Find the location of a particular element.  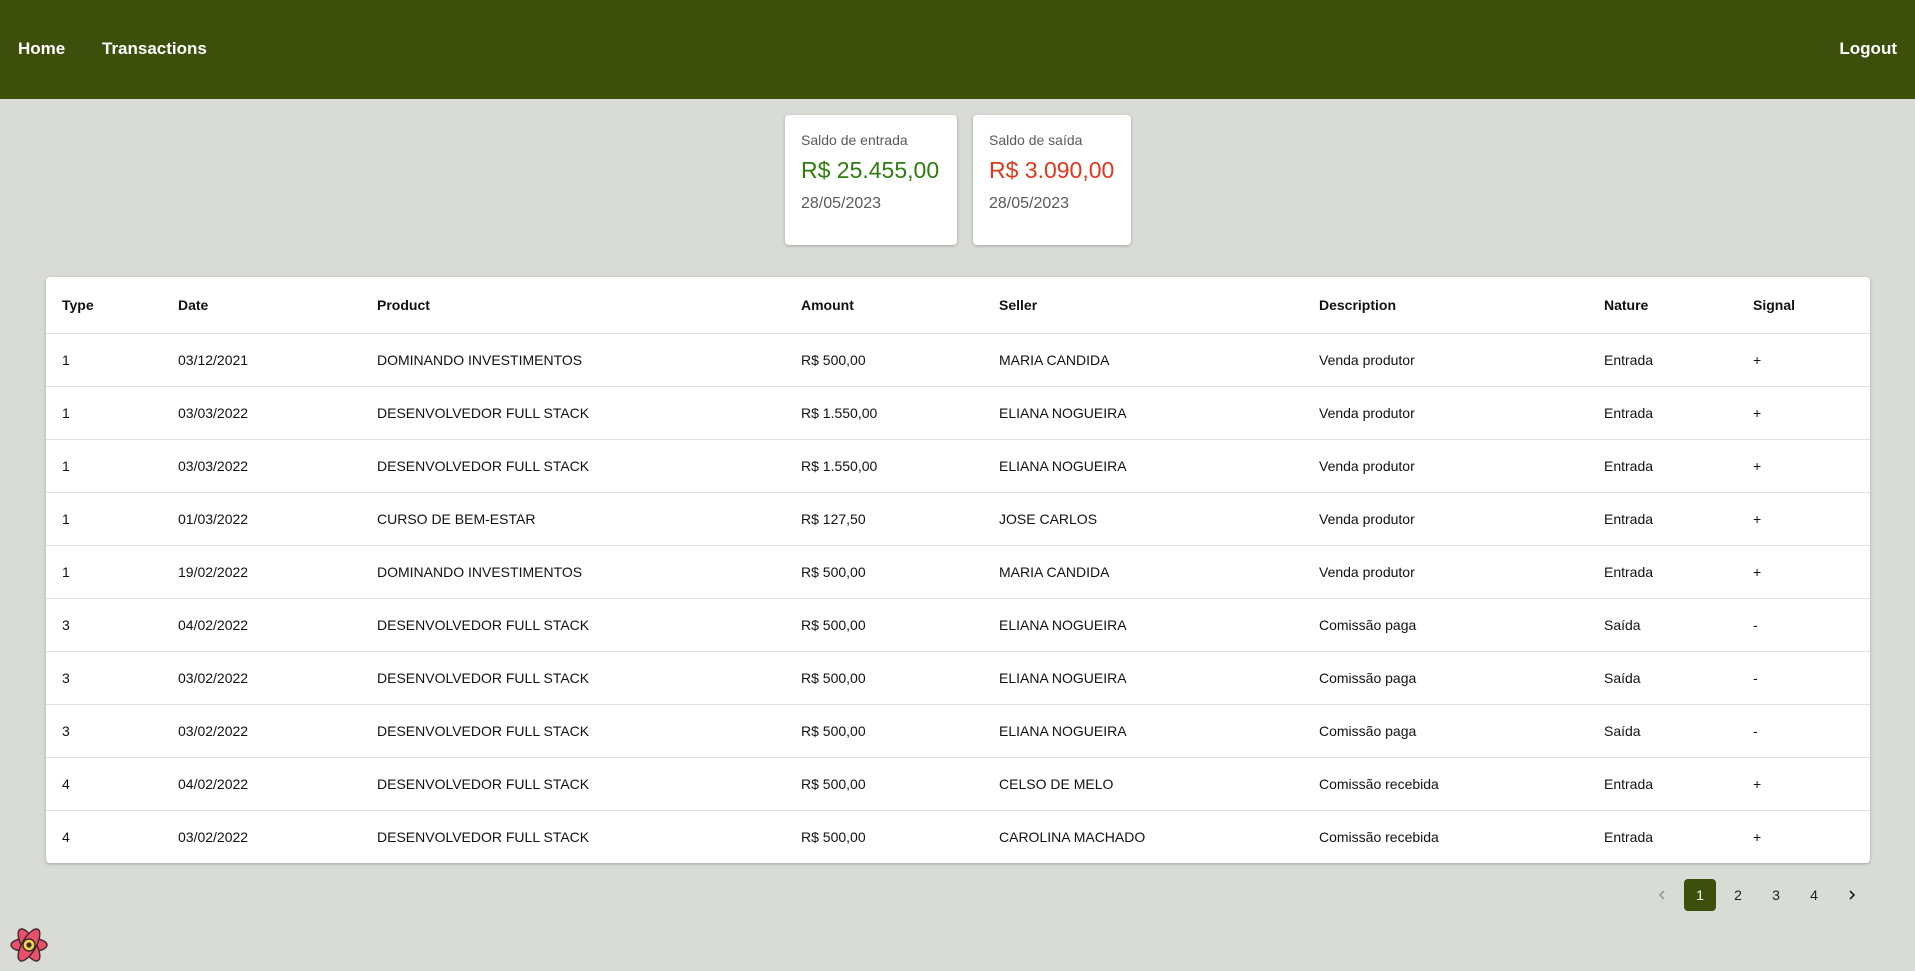

page-button-1: 1 is located at coordinates (1700, 895).